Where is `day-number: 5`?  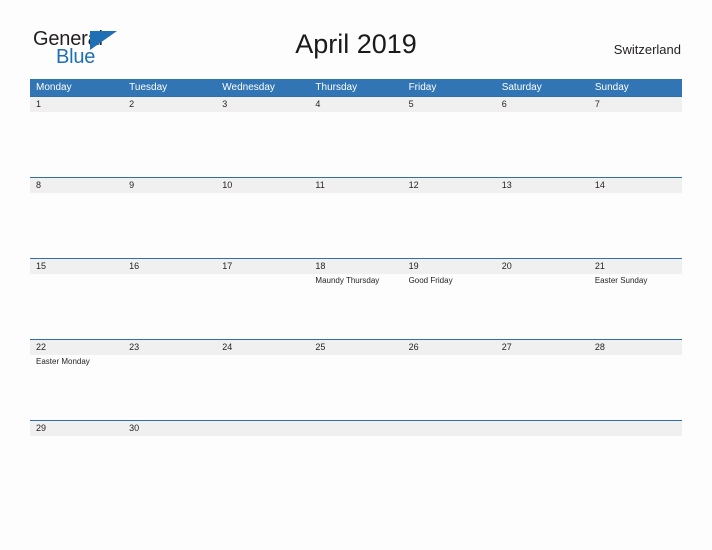 day-number: 5 is located at coordinates (449, 104).